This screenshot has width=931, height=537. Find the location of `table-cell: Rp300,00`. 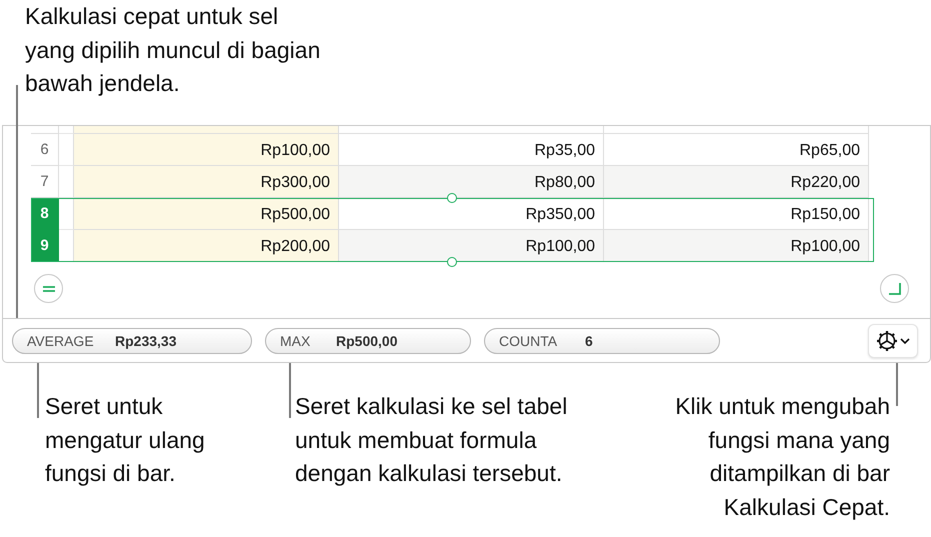

table-cell: Rp300,00 is located at coordinates (206, 182).